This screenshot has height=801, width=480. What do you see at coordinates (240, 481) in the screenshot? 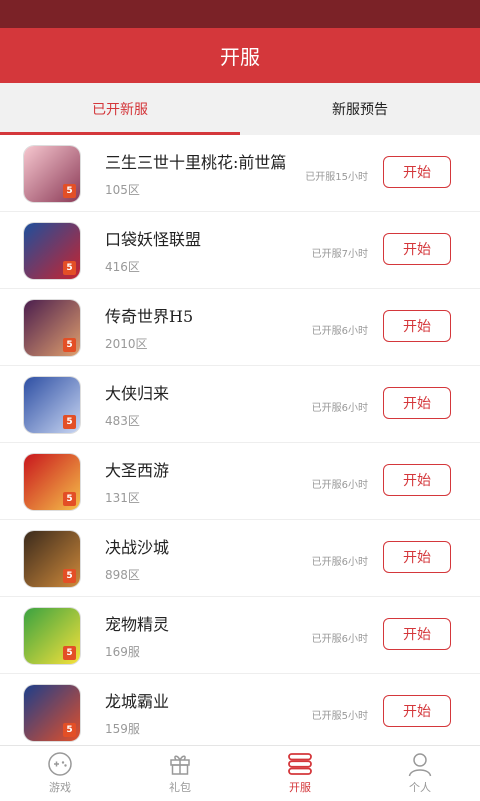
I see `server-row: 5 大圣西游 131区 已开服6小时 开始` at bounding box center [240, 481].